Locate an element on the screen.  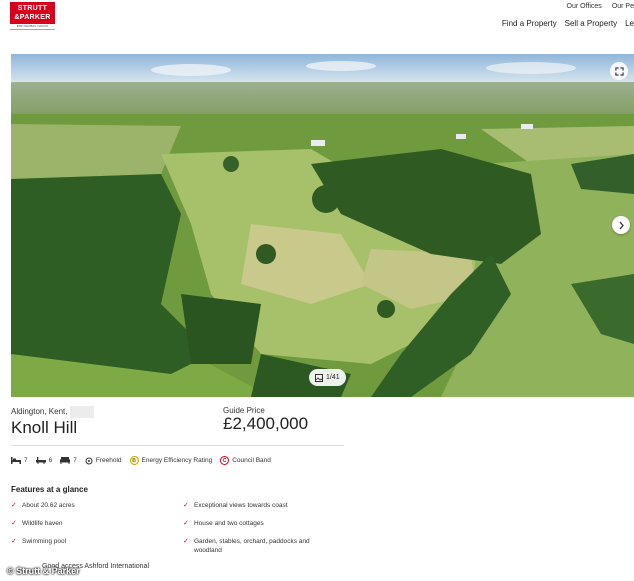
main-nav: Find a Property Sell a Property Le is located at coordinates (568, 23).